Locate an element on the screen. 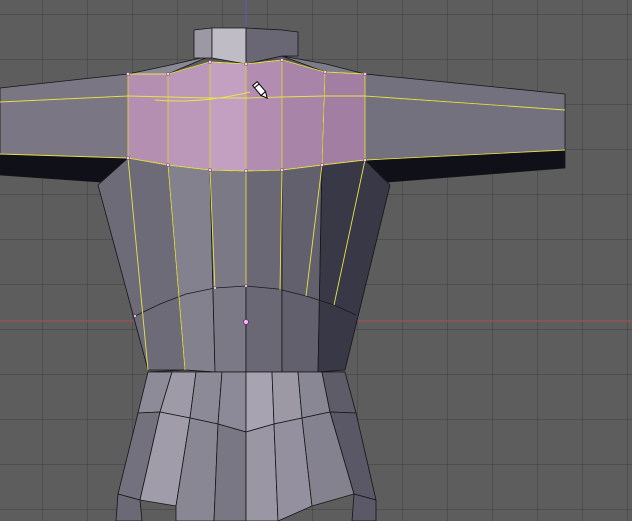 The width and height of the screenshot is (632, 521). leg-right-inner is located at coordinates (262, 472).